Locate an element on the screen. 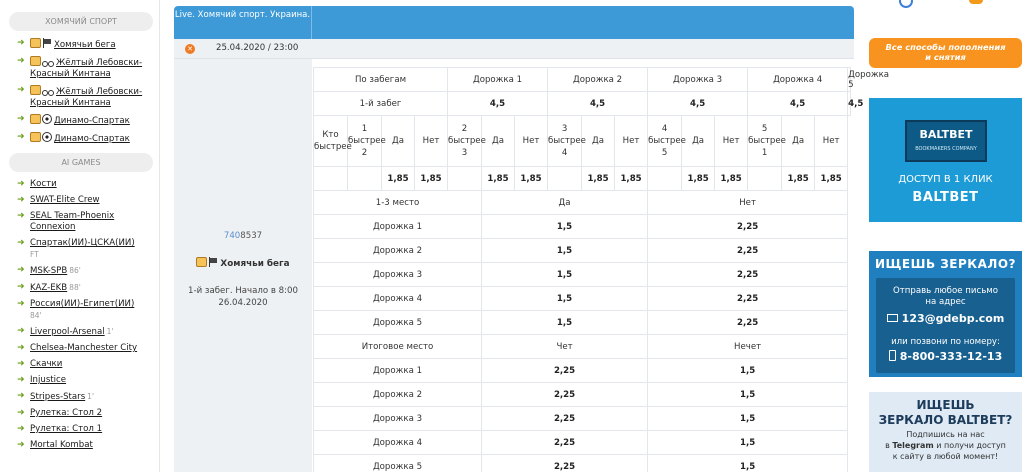  sidebar-link: Россия(ИИ)-Египет(ИИ) is located at coordinates (82, 304).